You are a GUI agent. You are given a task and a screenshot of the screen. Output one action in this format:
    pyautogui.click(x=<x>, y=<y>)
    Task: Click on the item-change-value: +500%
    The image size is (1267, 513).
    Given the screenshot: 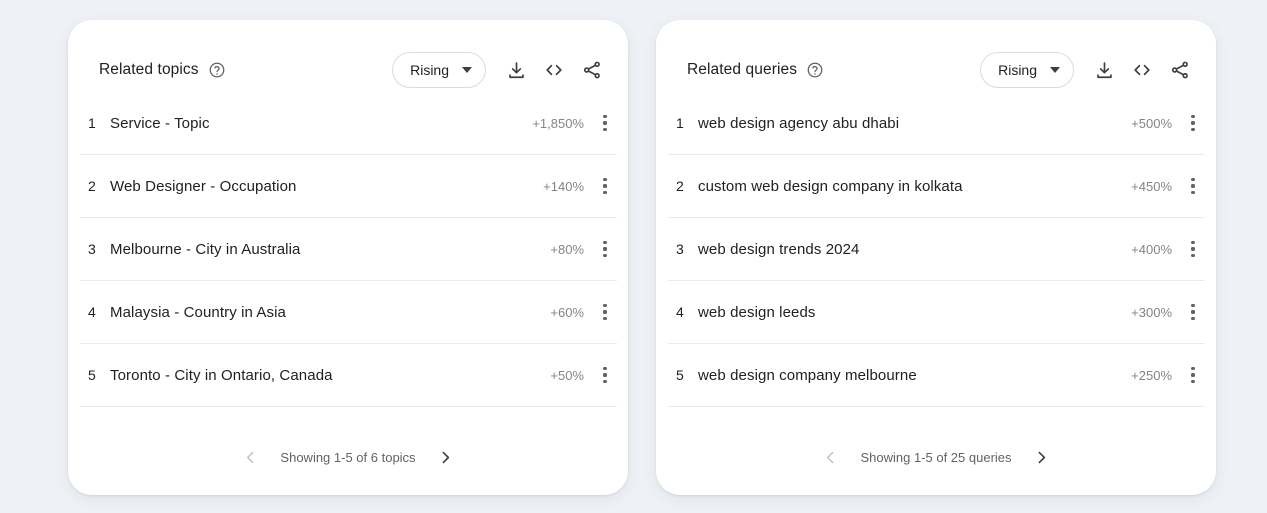 What is the action you would take?
    pyautogui.click(x=1151, y=123)
    